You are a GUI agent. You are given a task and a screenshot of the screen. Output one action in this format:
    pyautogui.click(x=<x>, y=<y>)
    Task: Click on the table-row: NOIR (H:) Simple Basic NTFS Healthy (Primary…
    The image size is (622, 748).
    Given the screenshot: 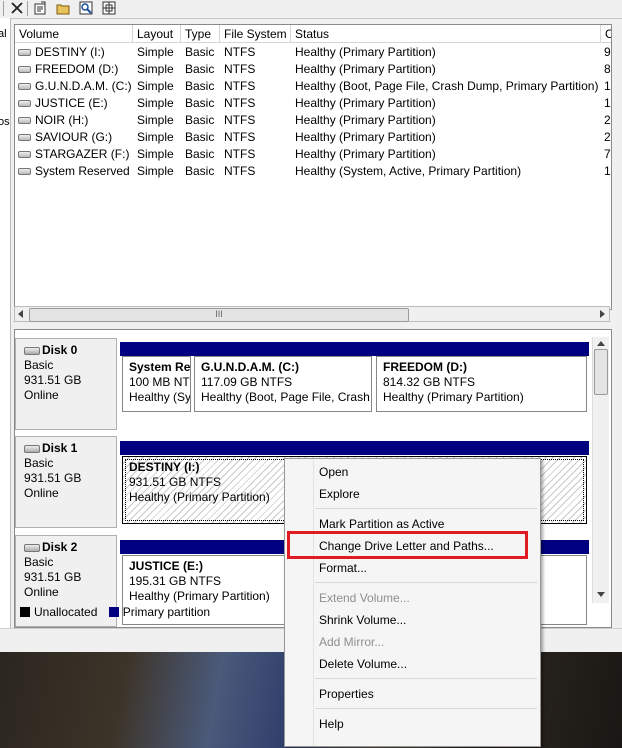 What is the action you would take?
    pyautogui.click(x=313, y=120)
    